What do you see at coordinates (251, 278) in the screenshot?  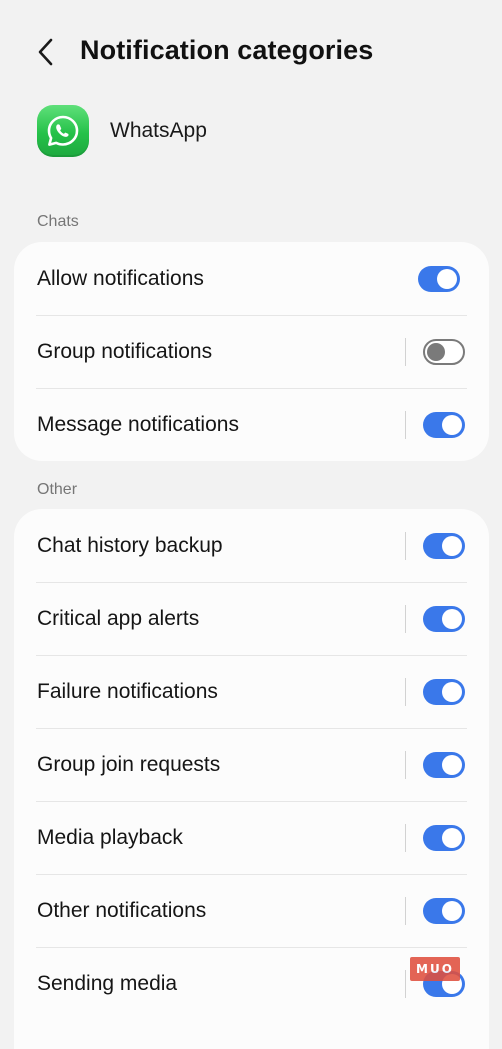 I see `row-allow-notifications: Allow notifications` at bounding box center [251, 278].